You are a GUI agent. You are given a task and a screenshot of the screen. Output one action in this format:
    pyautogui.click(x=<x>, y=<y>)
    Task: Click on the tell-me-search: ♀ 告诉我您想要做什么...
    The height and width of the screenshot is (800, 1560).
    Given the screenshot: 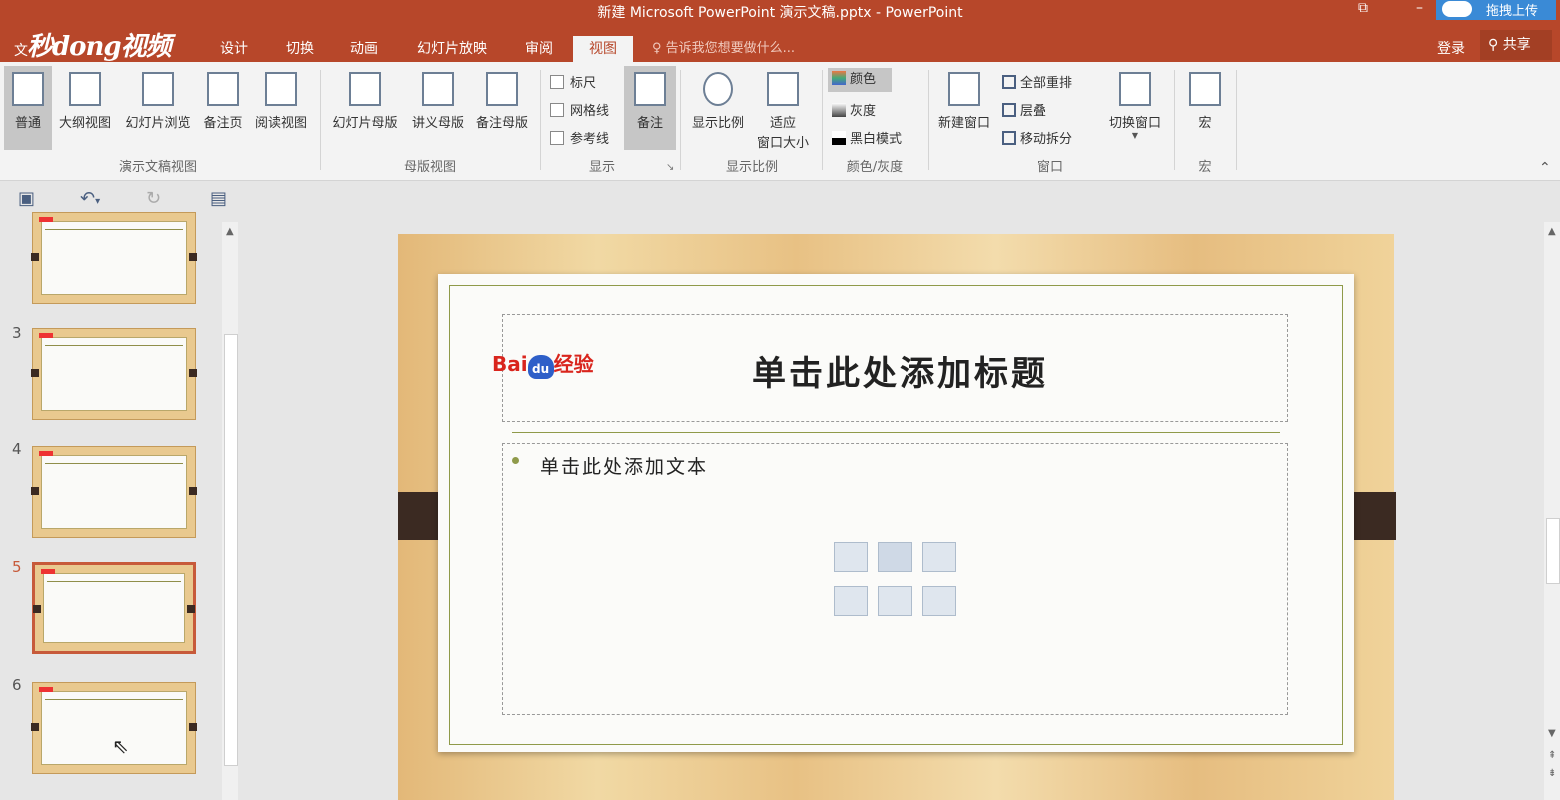 What is the action you would take?
    pyautogui.click(x=723, y=49)
    